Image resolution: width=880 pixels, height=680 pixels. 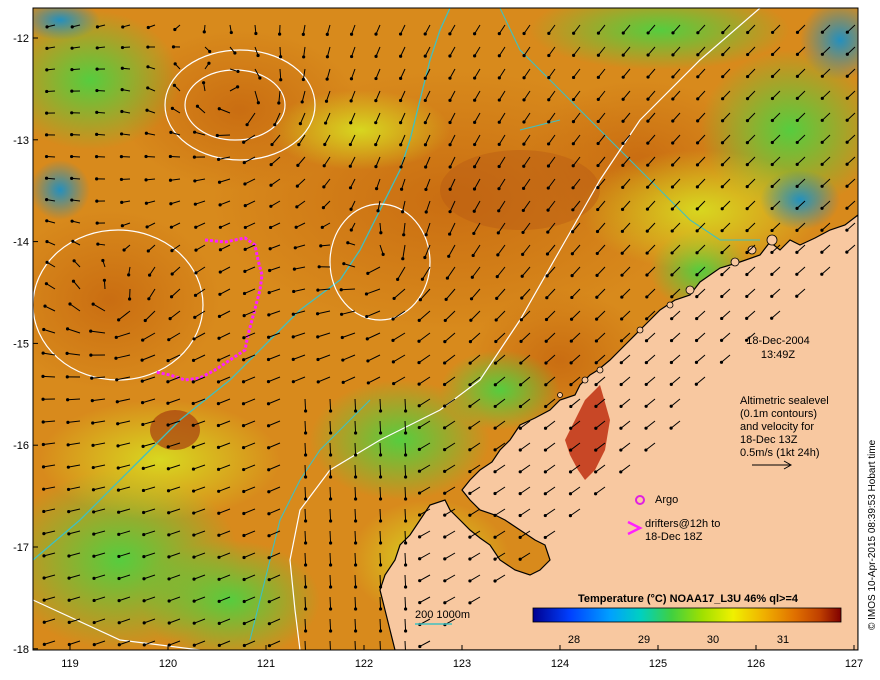 What do you see at coordinates (688, 599) in the screenshot?
I see `colorbar-title: Temperature (°C) NOAA17_L3U 46% ql>=4` at bounding box center [688, 599].